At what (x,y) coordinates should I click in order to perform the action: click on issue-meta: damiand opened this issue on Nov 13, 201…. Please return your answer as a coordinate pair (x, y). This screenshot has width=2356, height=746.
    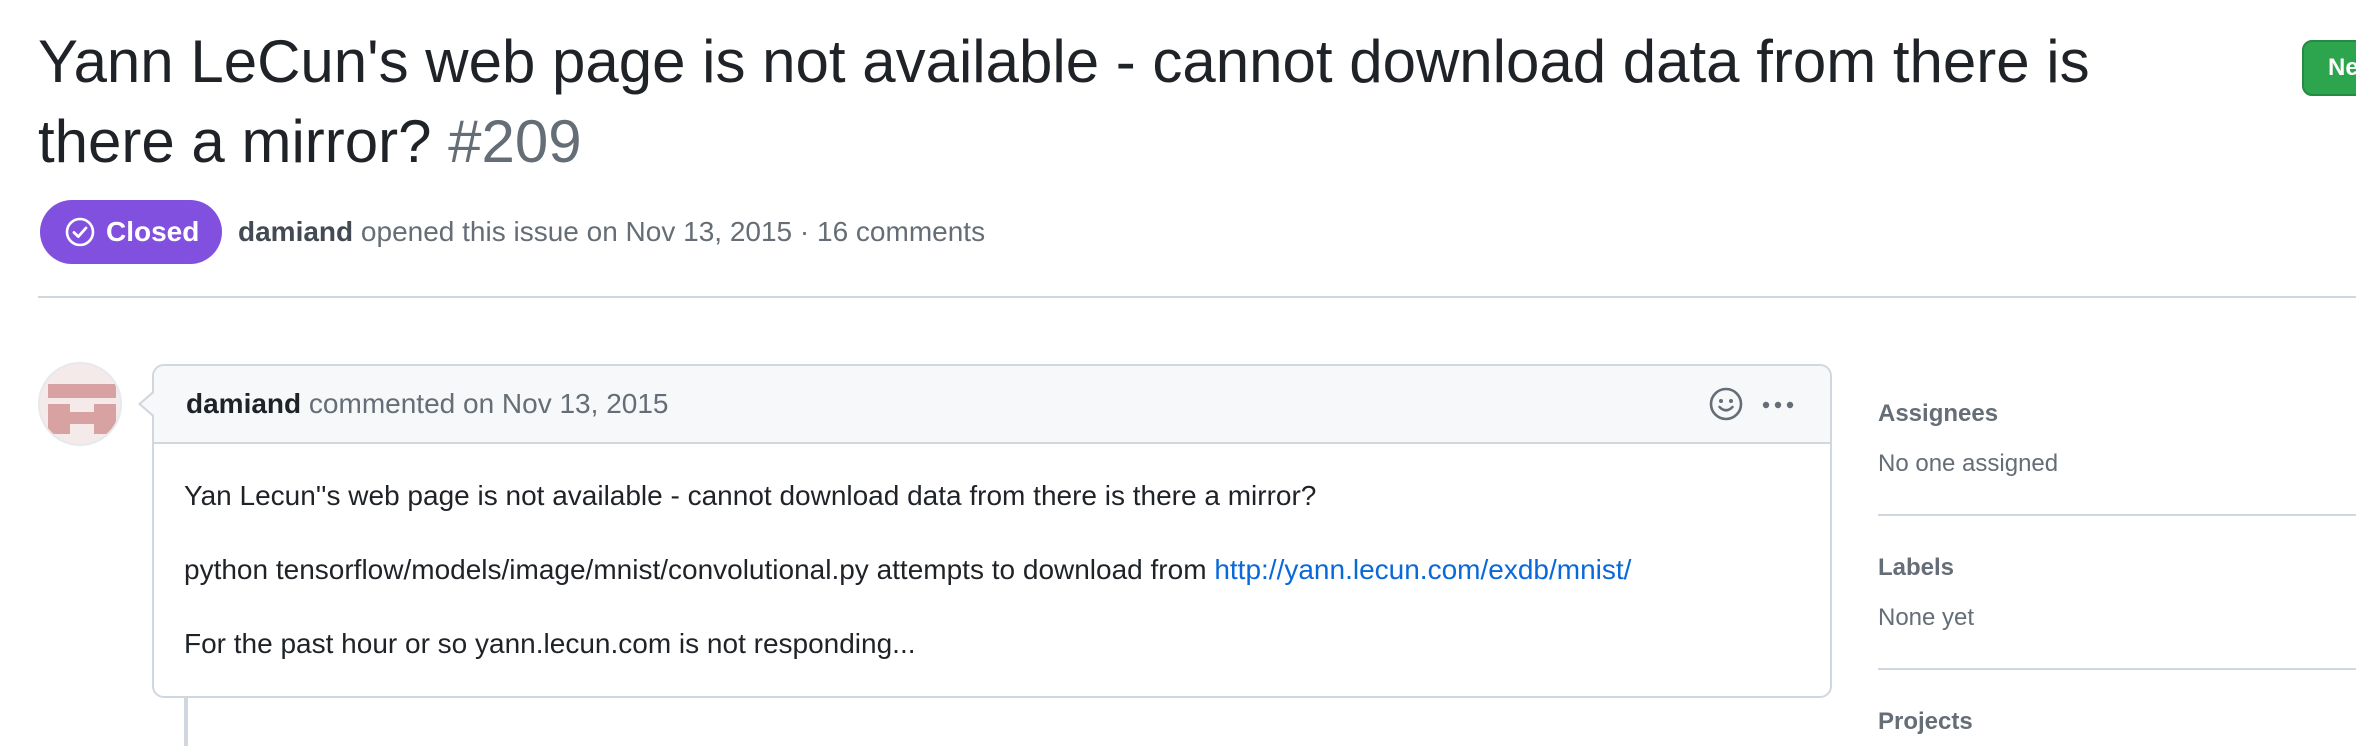
    Looking at the image, I should click on (611, 232).